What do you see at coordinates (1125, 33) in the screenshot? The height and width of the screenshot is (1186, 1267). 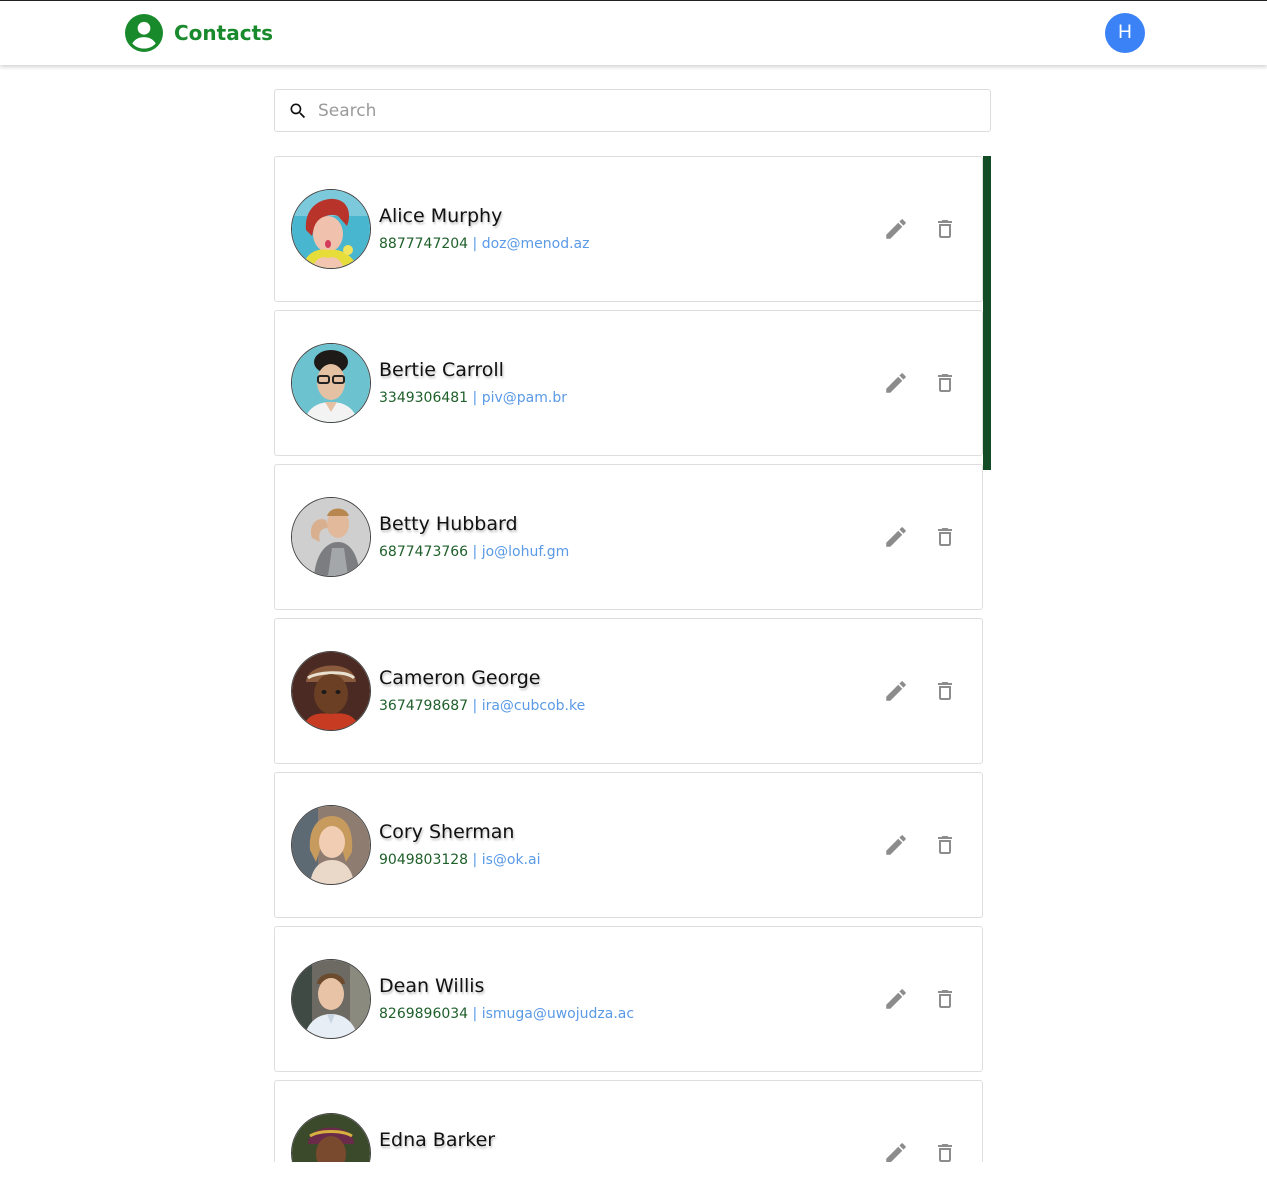 I see `user-avatar-button: H` at bounding box center [1125, 33].